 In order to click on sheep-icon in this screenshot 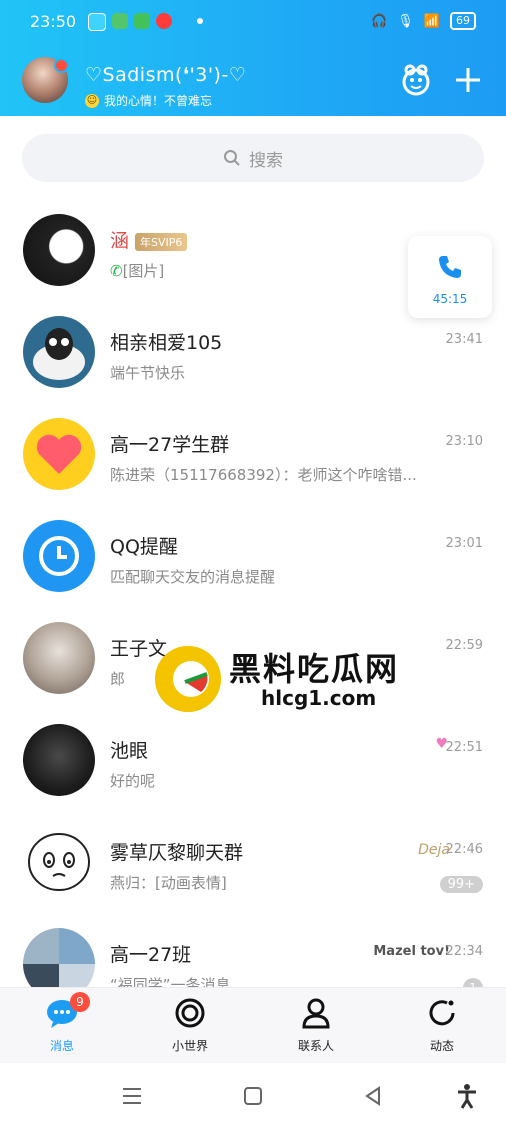, I will do `click(59, 354)`.